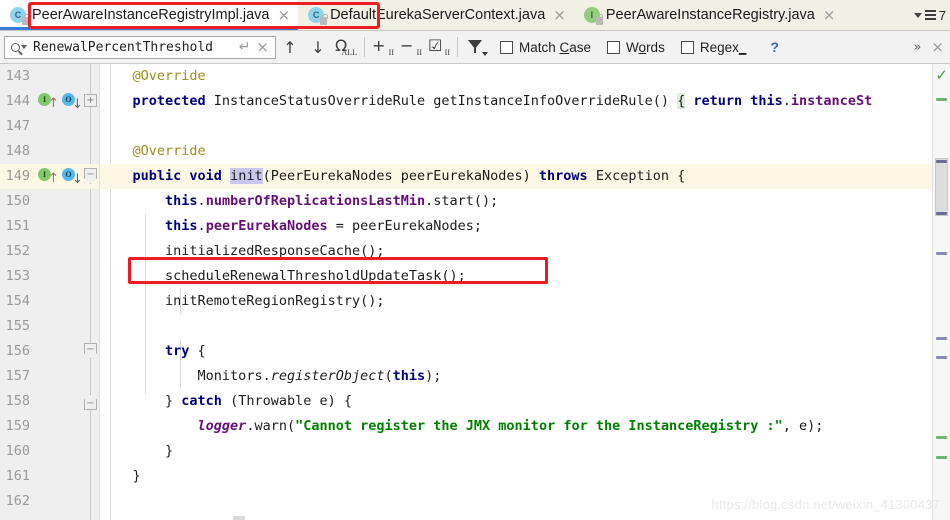 This screenshot has width=950, height=520. I want to click on checkbox-multi-icon: ☑, so click(435, 45).